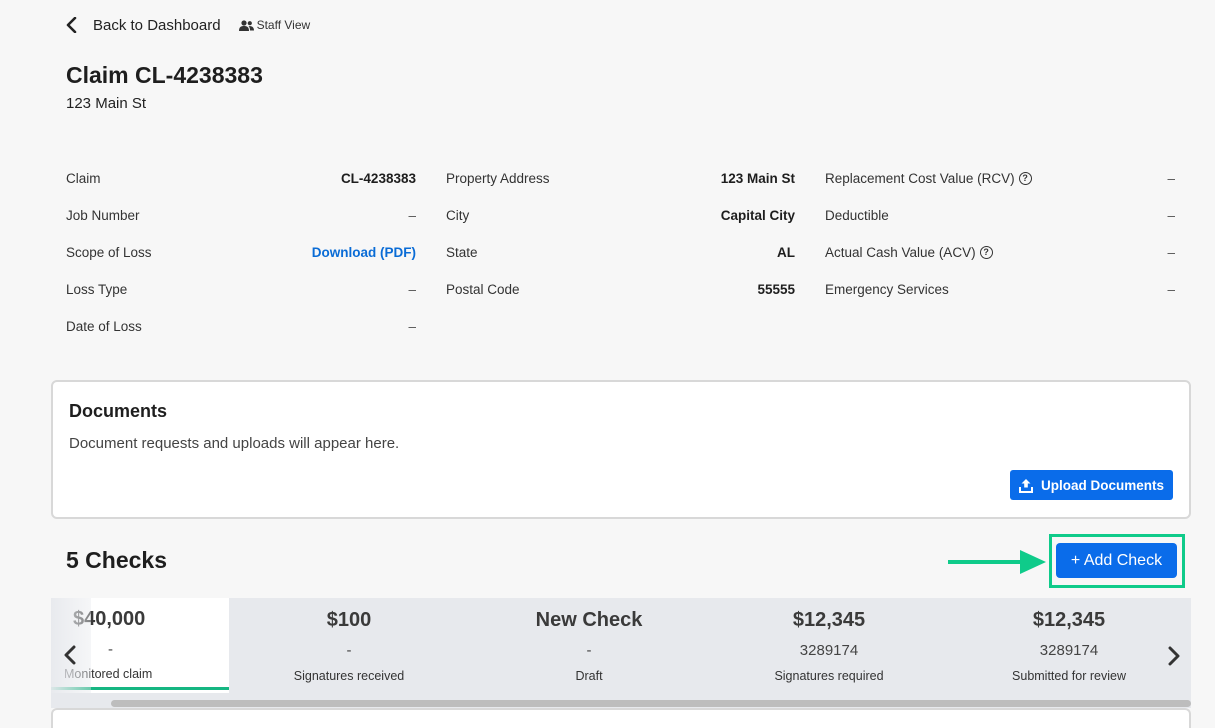 The width and height of the screenshot is (1215, 728). Describe the element at coordinates (104, 326) in the screenshot. I see `detail-label: Date of Loss` at that location.